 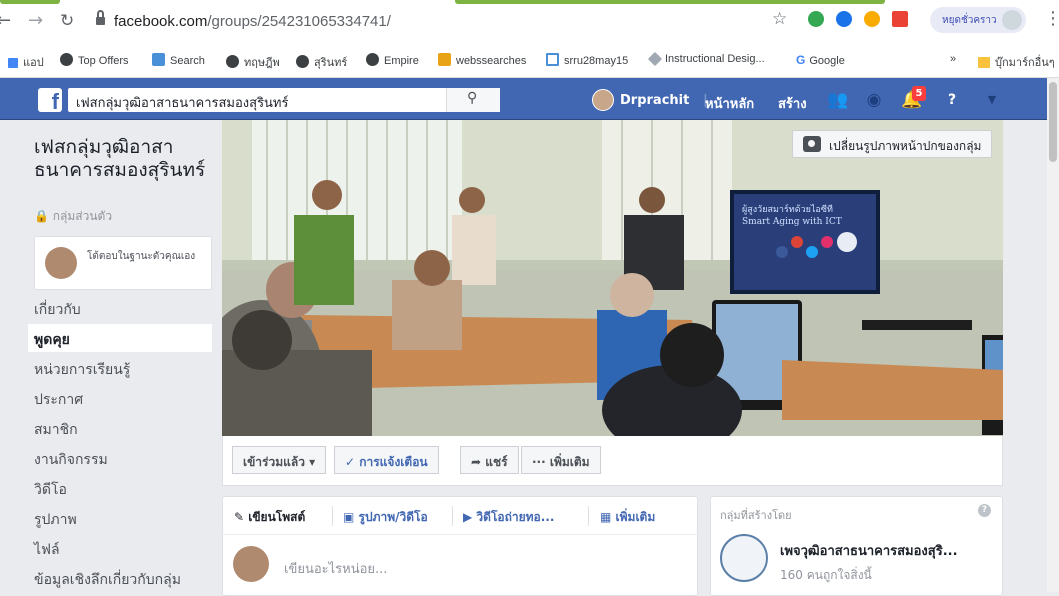 What do you see at coordinates (35, 21) in the screenshot?
I see `forward-arrow-icon: →` at bounding box center [35, 21].